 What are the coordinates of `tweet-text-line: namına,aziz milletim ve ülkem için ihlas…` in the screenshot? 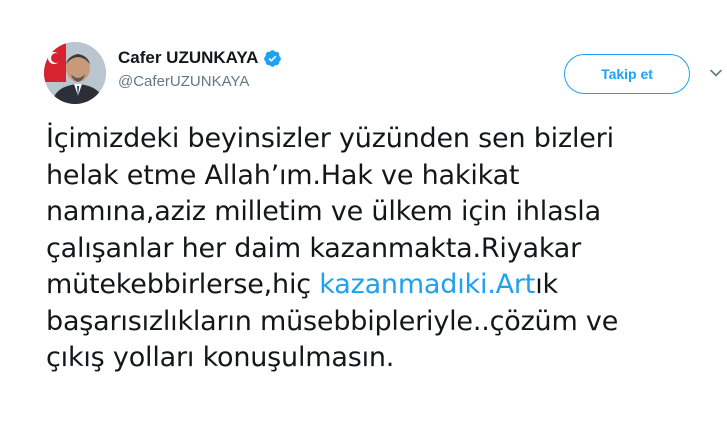 It's located at (323, 211).